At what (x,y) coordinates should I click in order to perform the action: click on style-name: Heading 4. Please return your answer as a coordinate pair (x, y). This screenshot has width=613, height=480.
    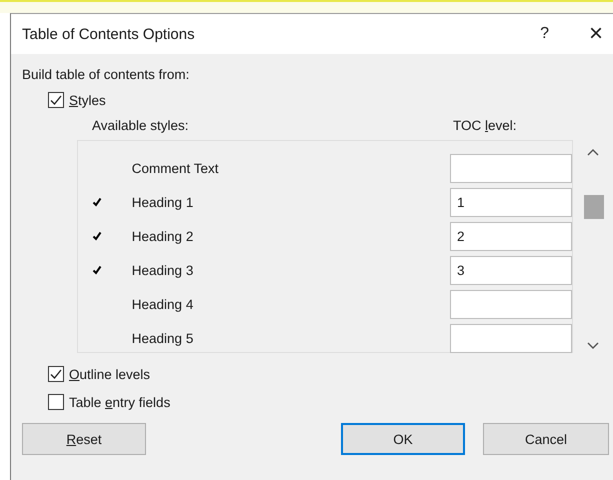
    Looking at the image, I should click on (291, 304).